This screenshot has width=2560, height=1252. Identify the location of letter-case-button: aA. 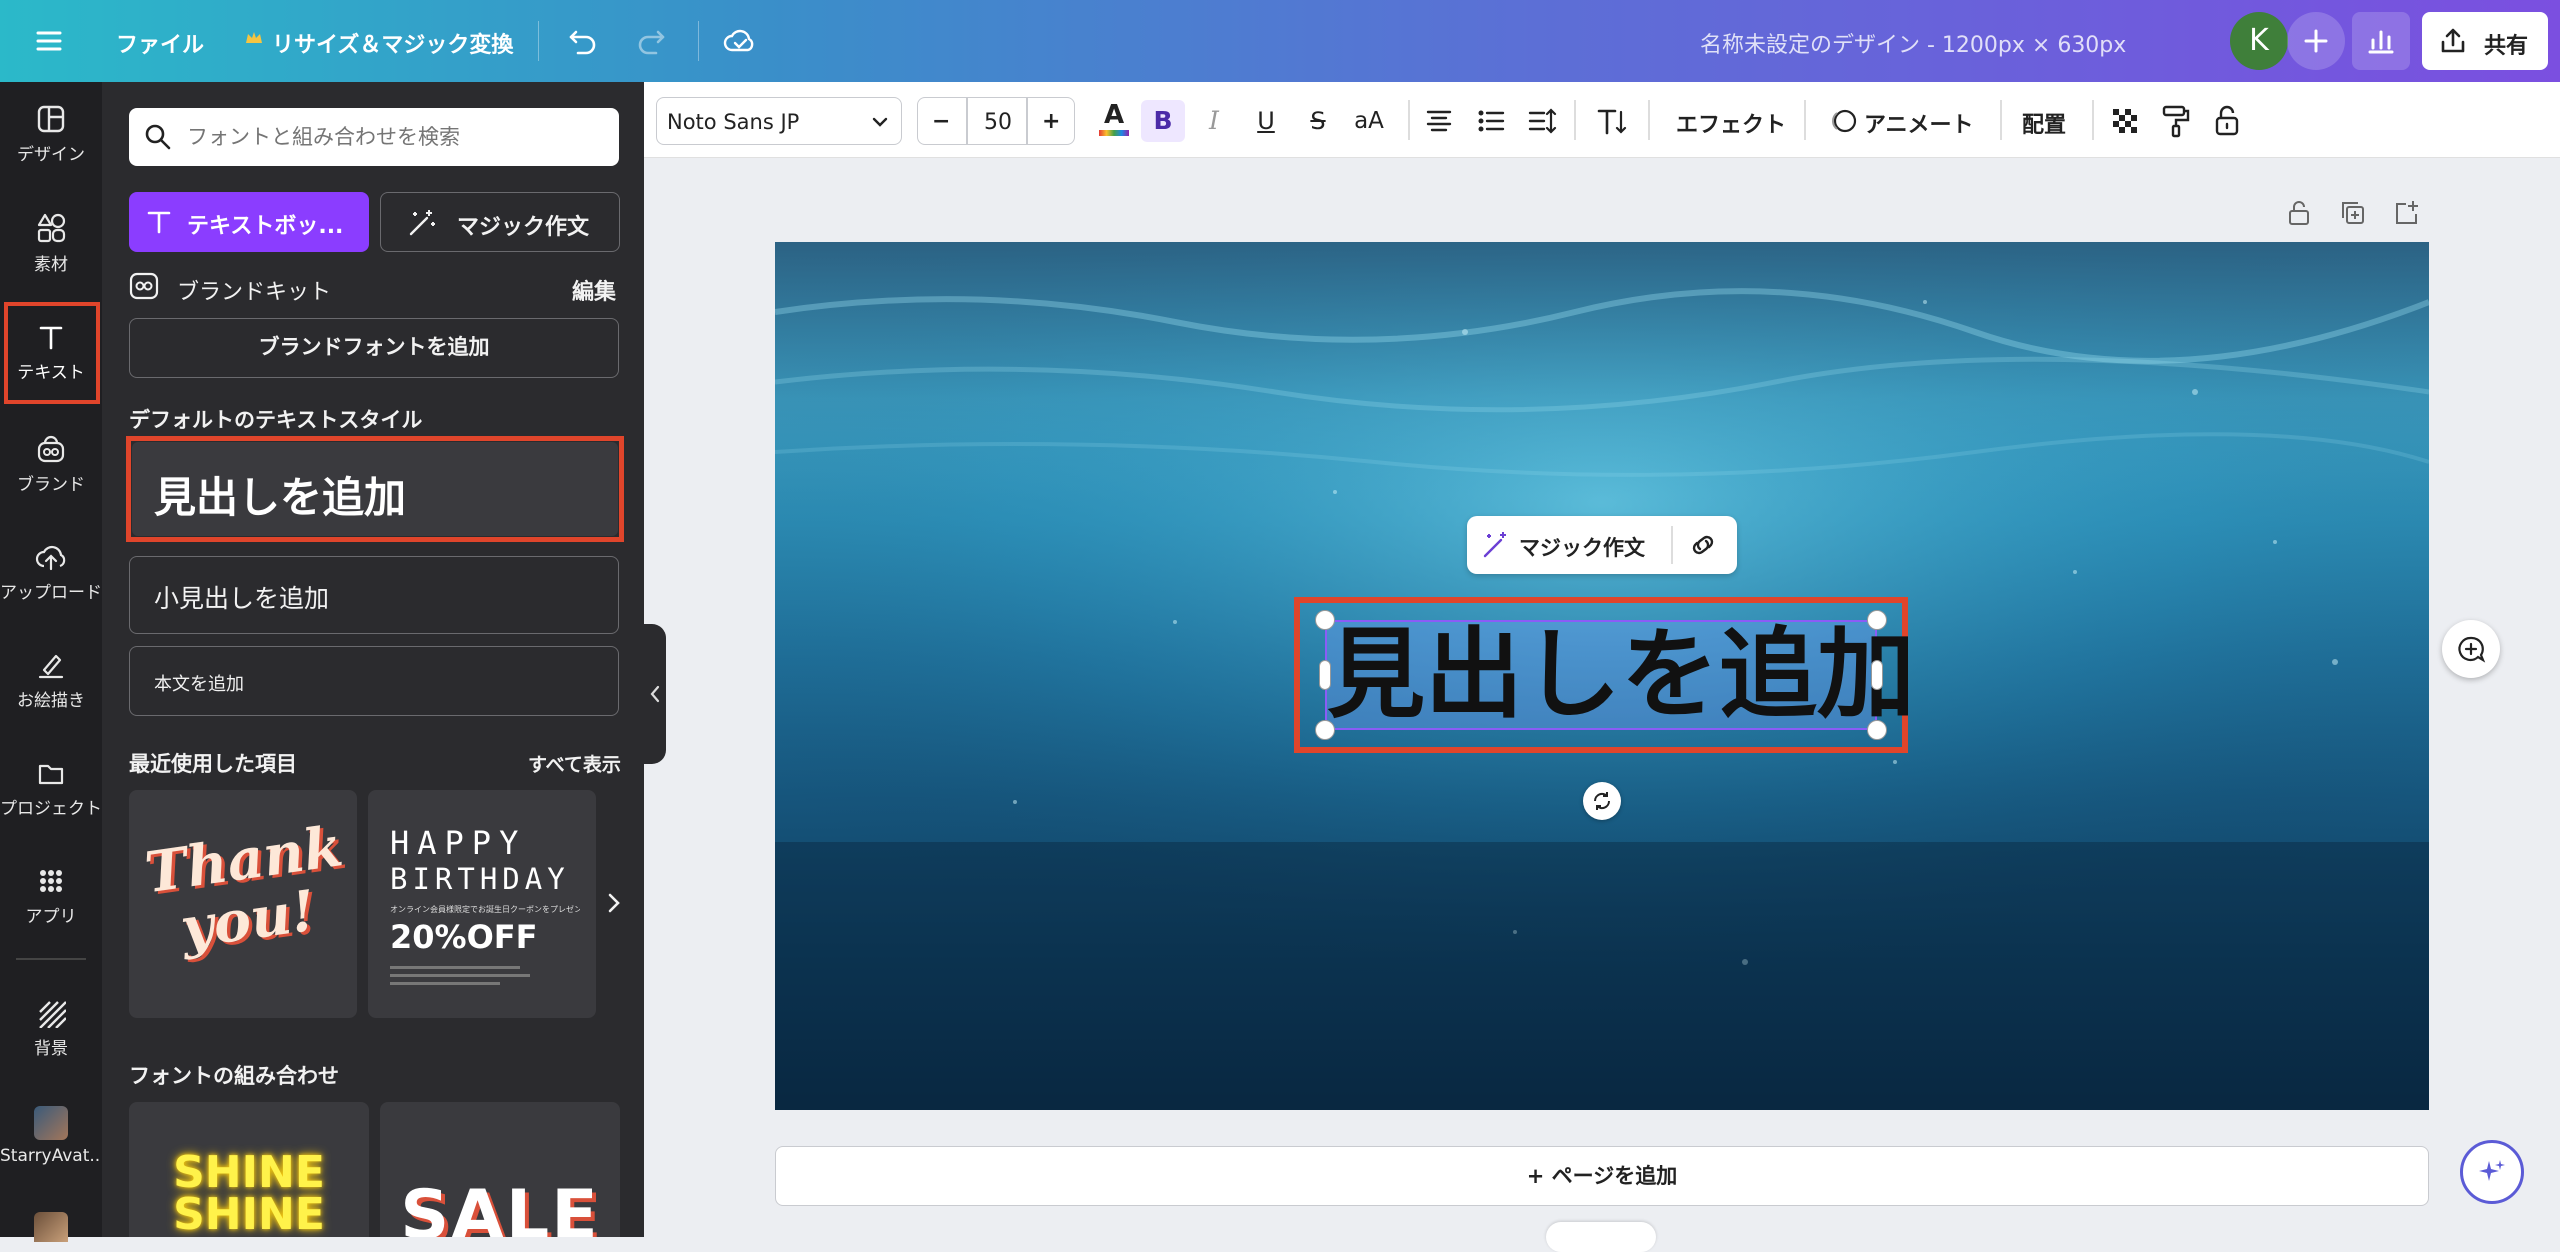
(1369, 121).